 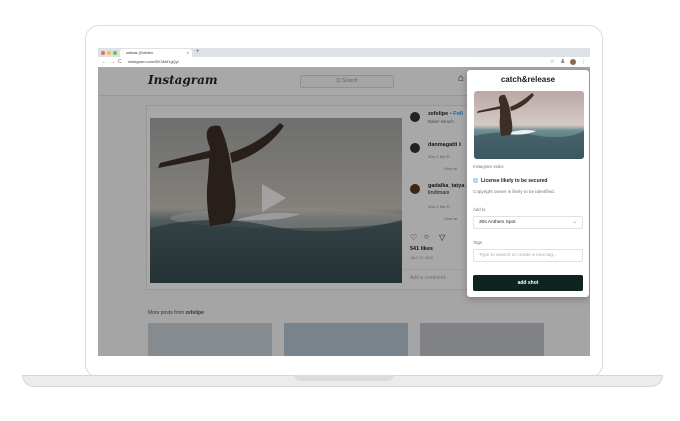 What do you see at coordinates (115, 53) in the screenshot?
I see `window-zoom-dot` at bounding box center [115, 53].